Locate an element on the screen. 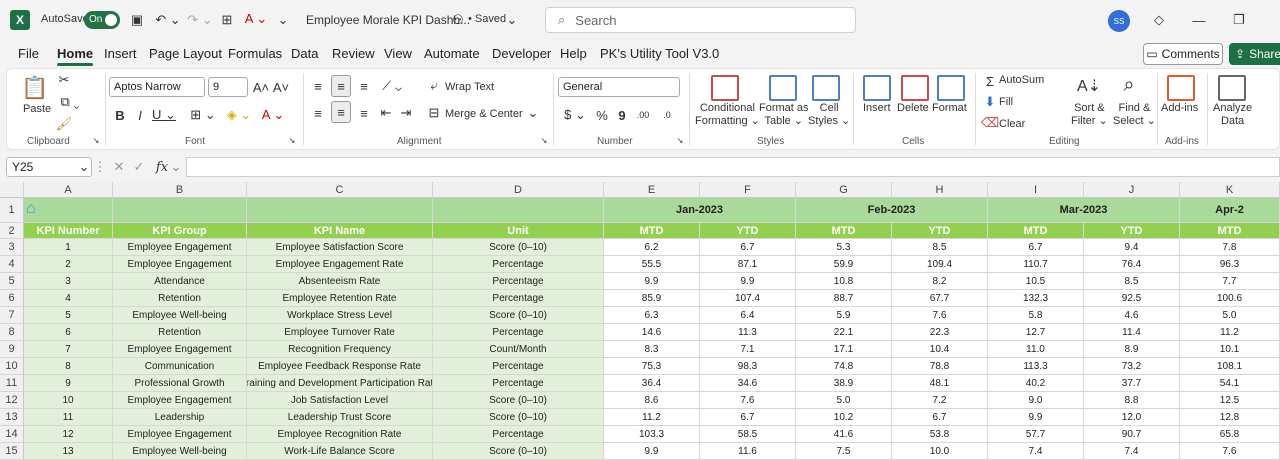 The width and height of the screenshot is (1280, 460). kpi-number-cell: 9 is located at coordinates (68, 383).